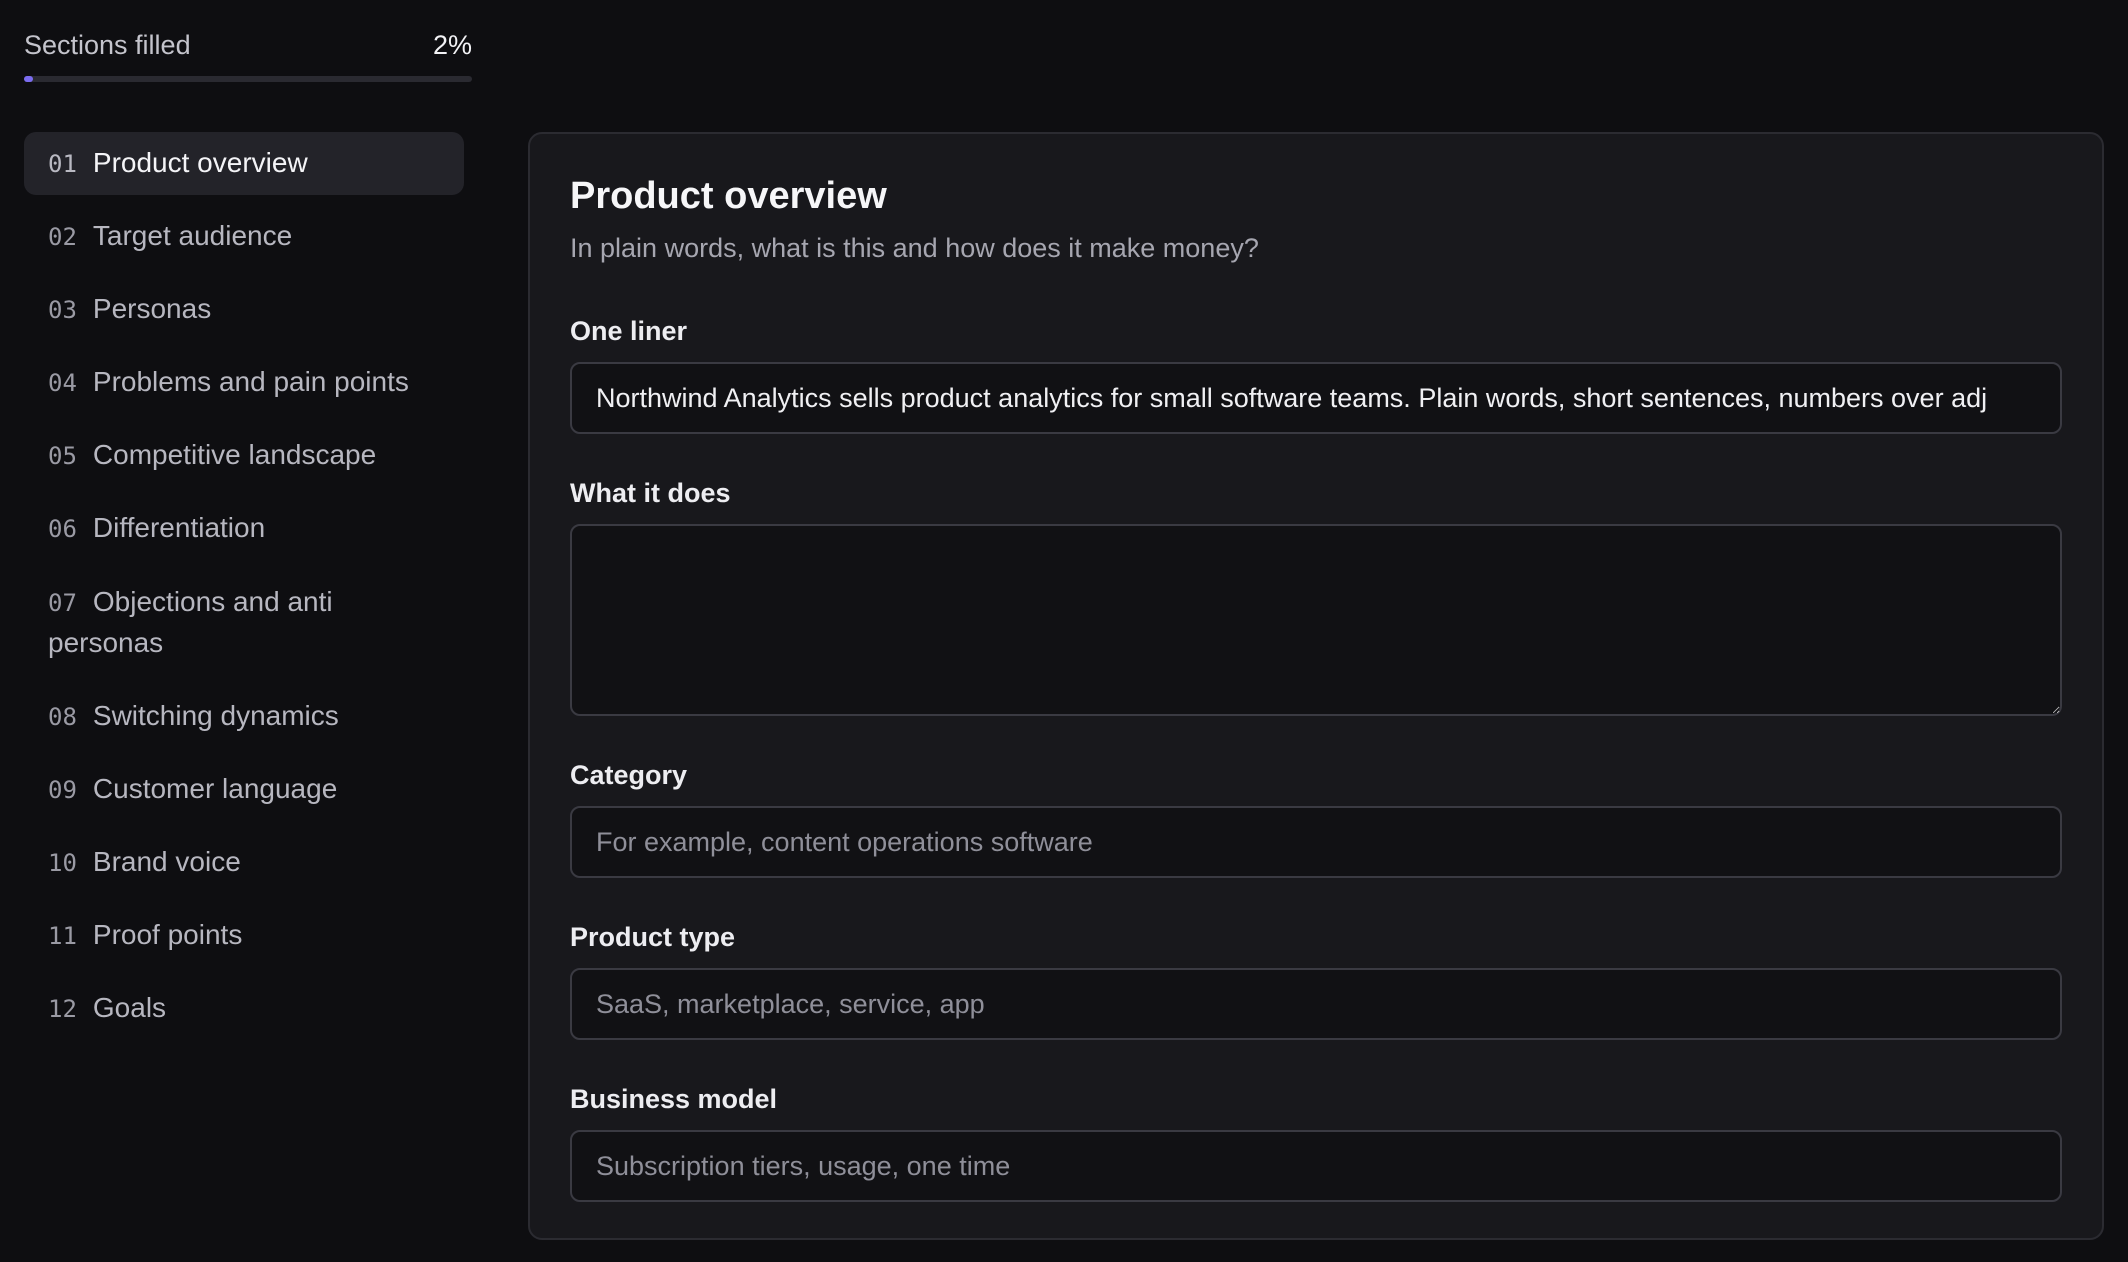  I want to click on nav-item-number: 12, so click(62, 1009).